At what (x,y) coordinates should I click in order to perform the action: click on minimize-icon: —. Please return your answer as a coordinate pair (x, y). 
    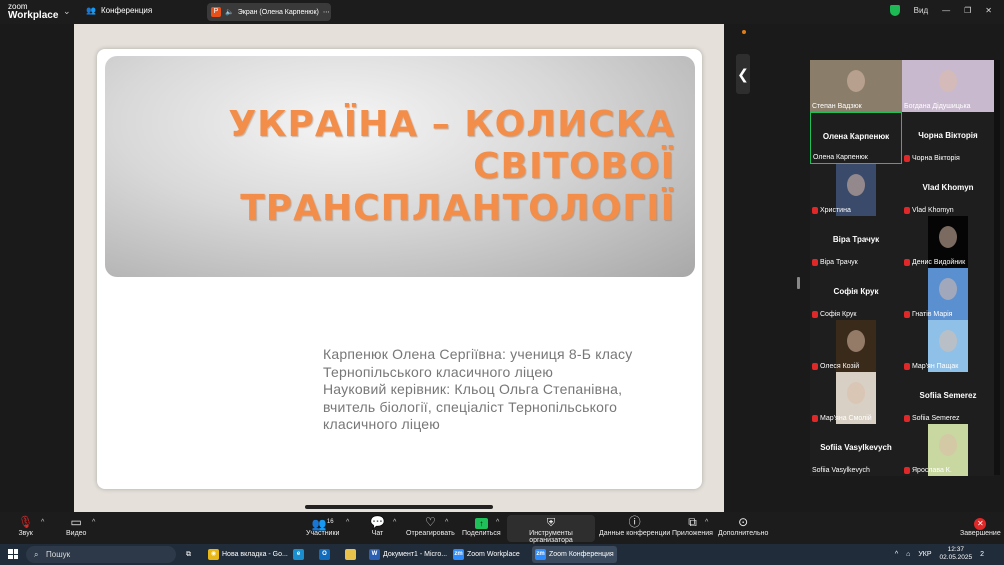
    Looking at the image, I should click on (946, 10).